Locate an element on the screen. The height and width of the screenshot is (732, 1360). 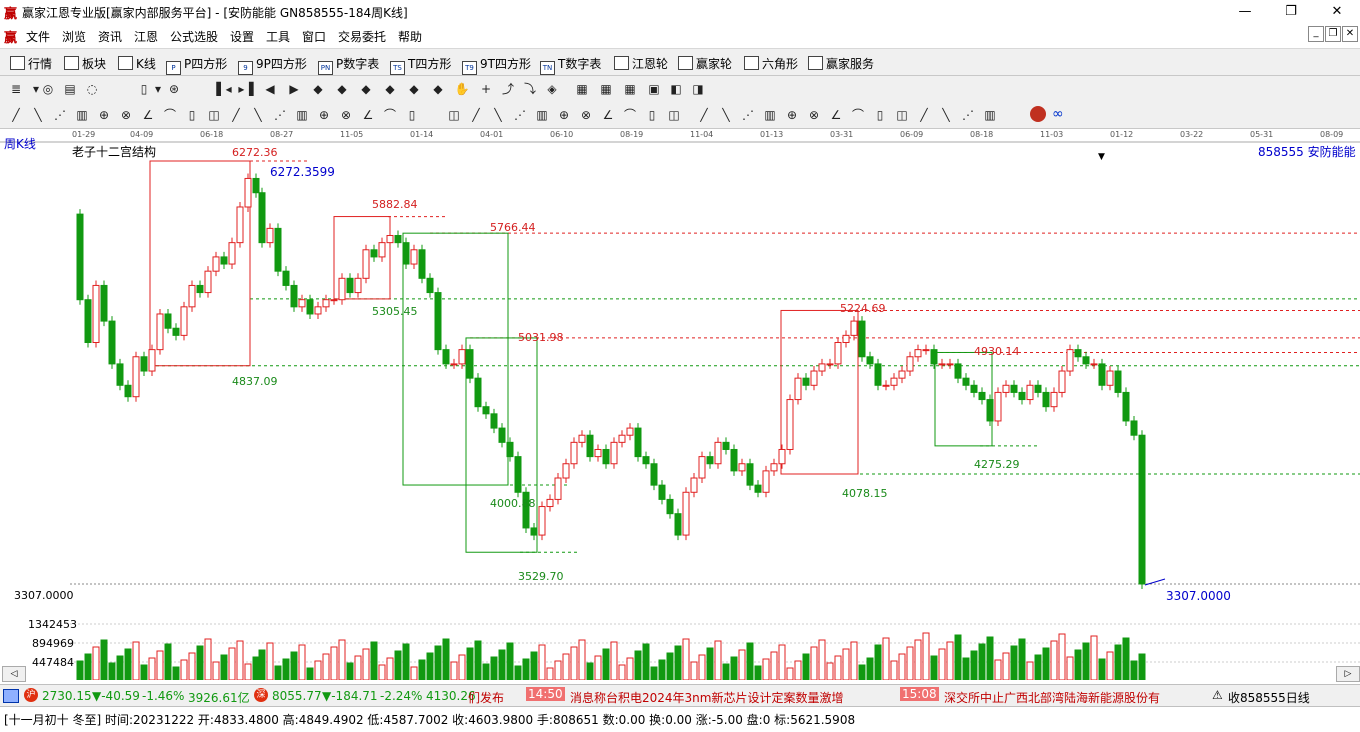
toolbar2-tool-4-icon: ⊕ is located at coordinates (104, 115).